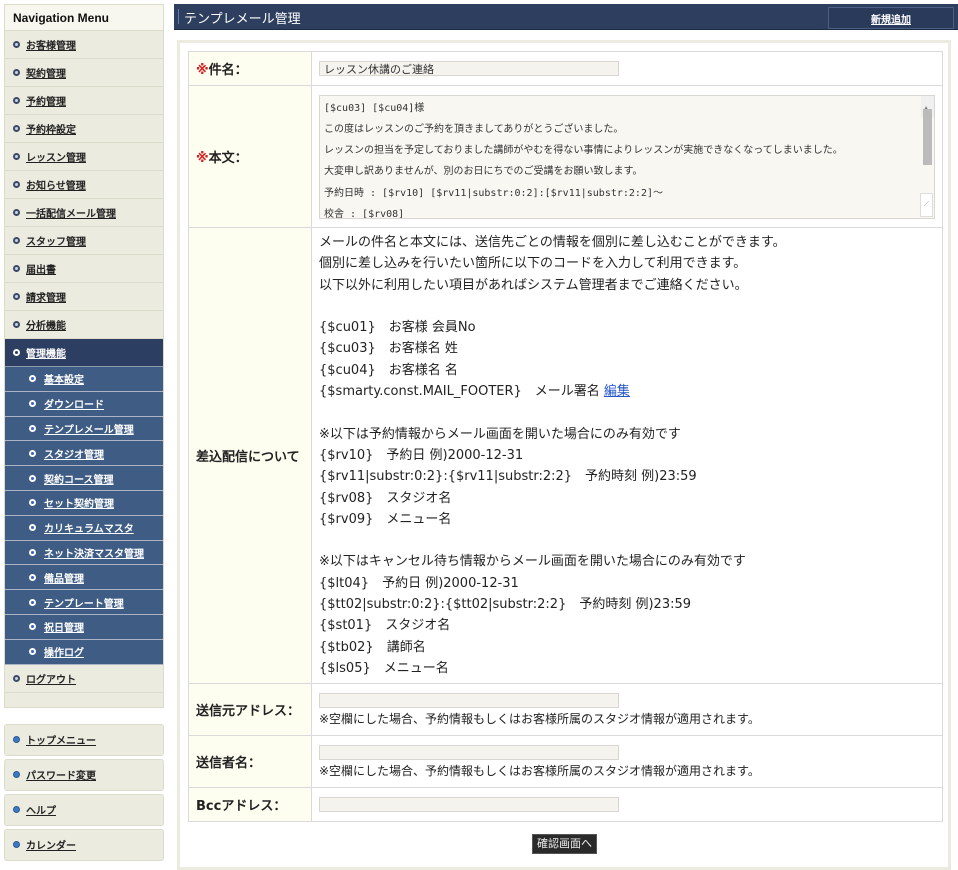 This screenshot has height=870, width=958. I want to click on sidebar-item-admin: 管理機能, so click(84, 353).